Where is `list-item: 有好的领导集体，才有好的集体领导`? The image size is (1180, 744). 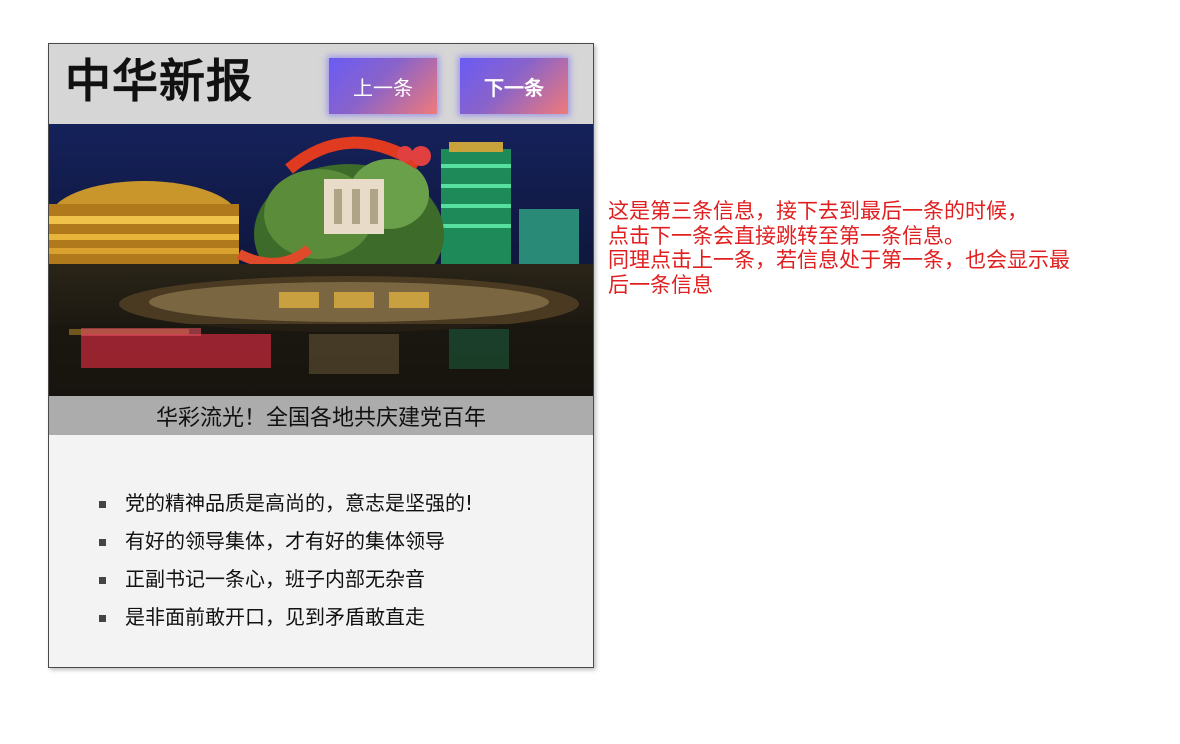 list-item: 有好的领导集体，才有好的集体领导 is located at coordinates (285, 541).